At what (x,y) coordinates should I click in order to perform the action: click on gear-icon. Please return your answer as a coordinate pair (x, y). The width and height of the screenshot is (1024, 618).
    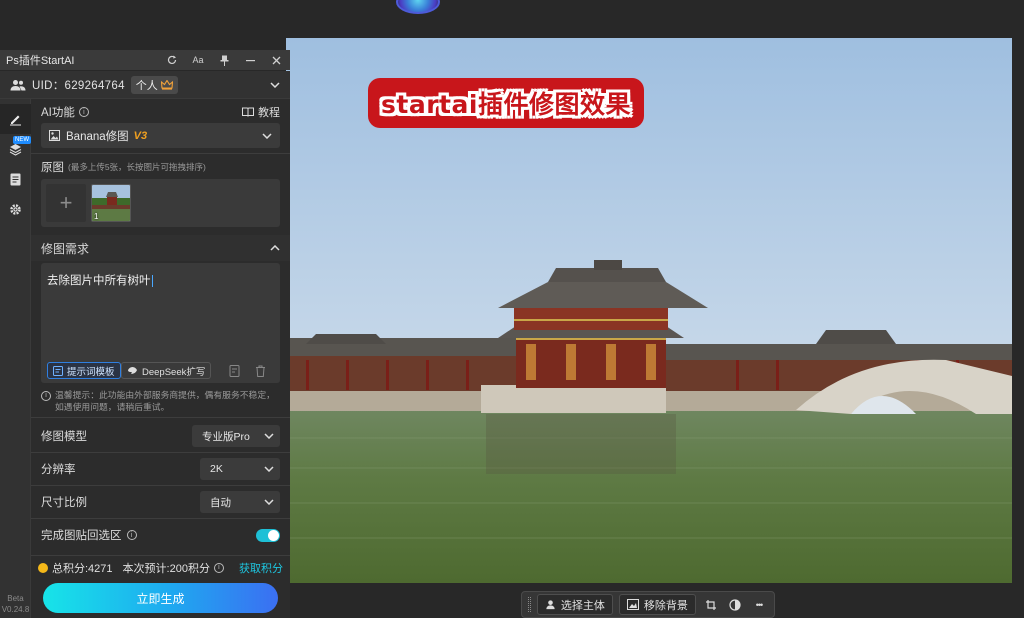
    Looking at the image, I should click on (15, 209).